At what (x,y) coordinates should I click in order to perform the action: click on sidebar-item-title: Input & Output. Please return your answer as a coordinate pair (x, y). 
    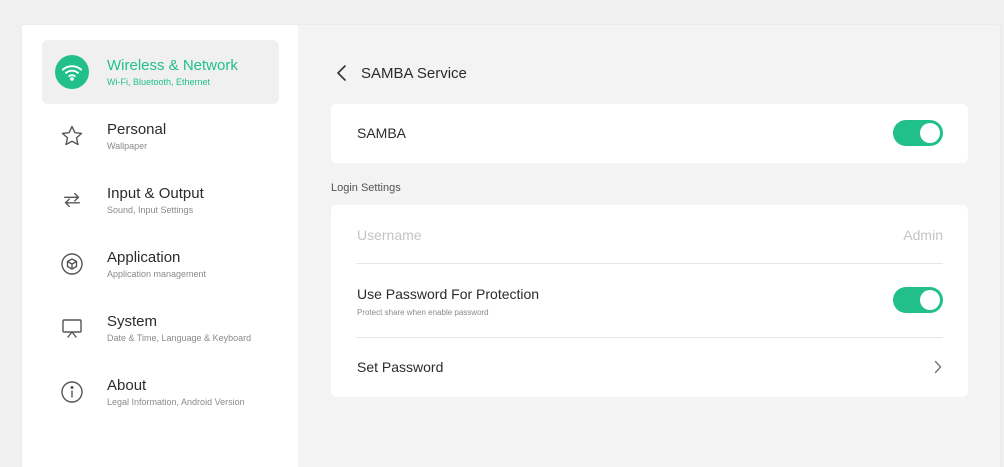
    Looking at the image, I should click on (155, 193).